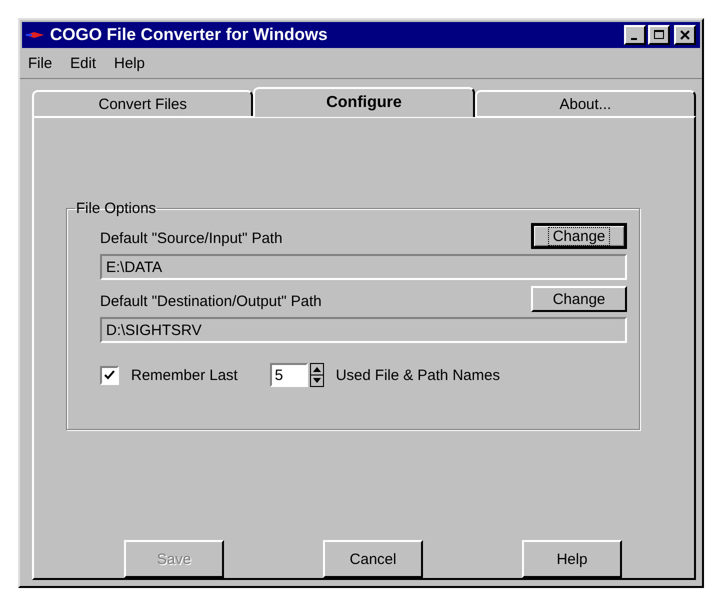 The width and height of the screenshot is (708, 599). What do you see at coordinates (189, 34) in the screenshot?
I see `window-title: COGO File Converter for Windows` at bounding box center [189, 34].